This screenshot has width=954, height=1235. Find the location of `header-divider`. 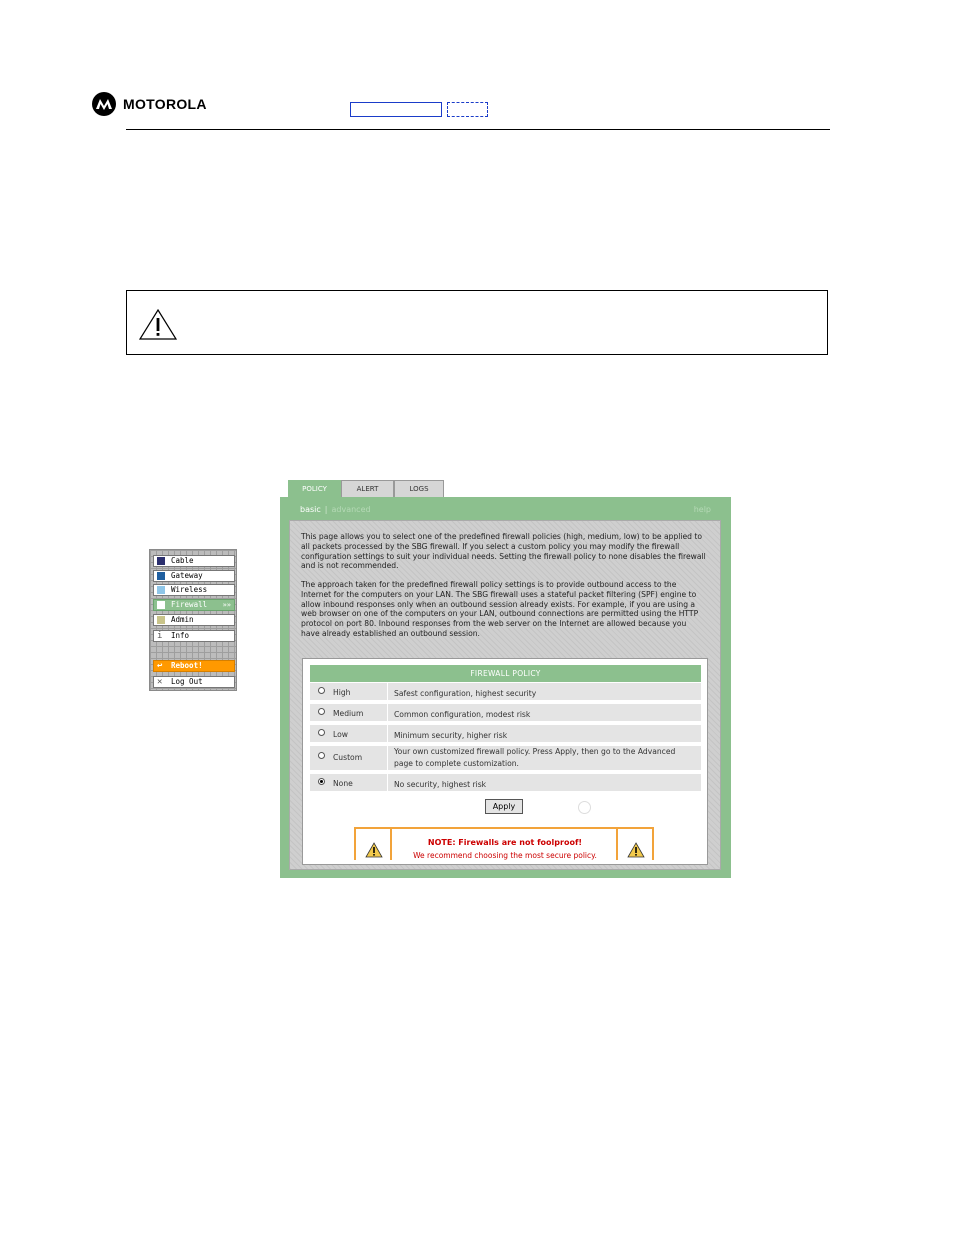

header-divider is located at coordinates (478, 129).